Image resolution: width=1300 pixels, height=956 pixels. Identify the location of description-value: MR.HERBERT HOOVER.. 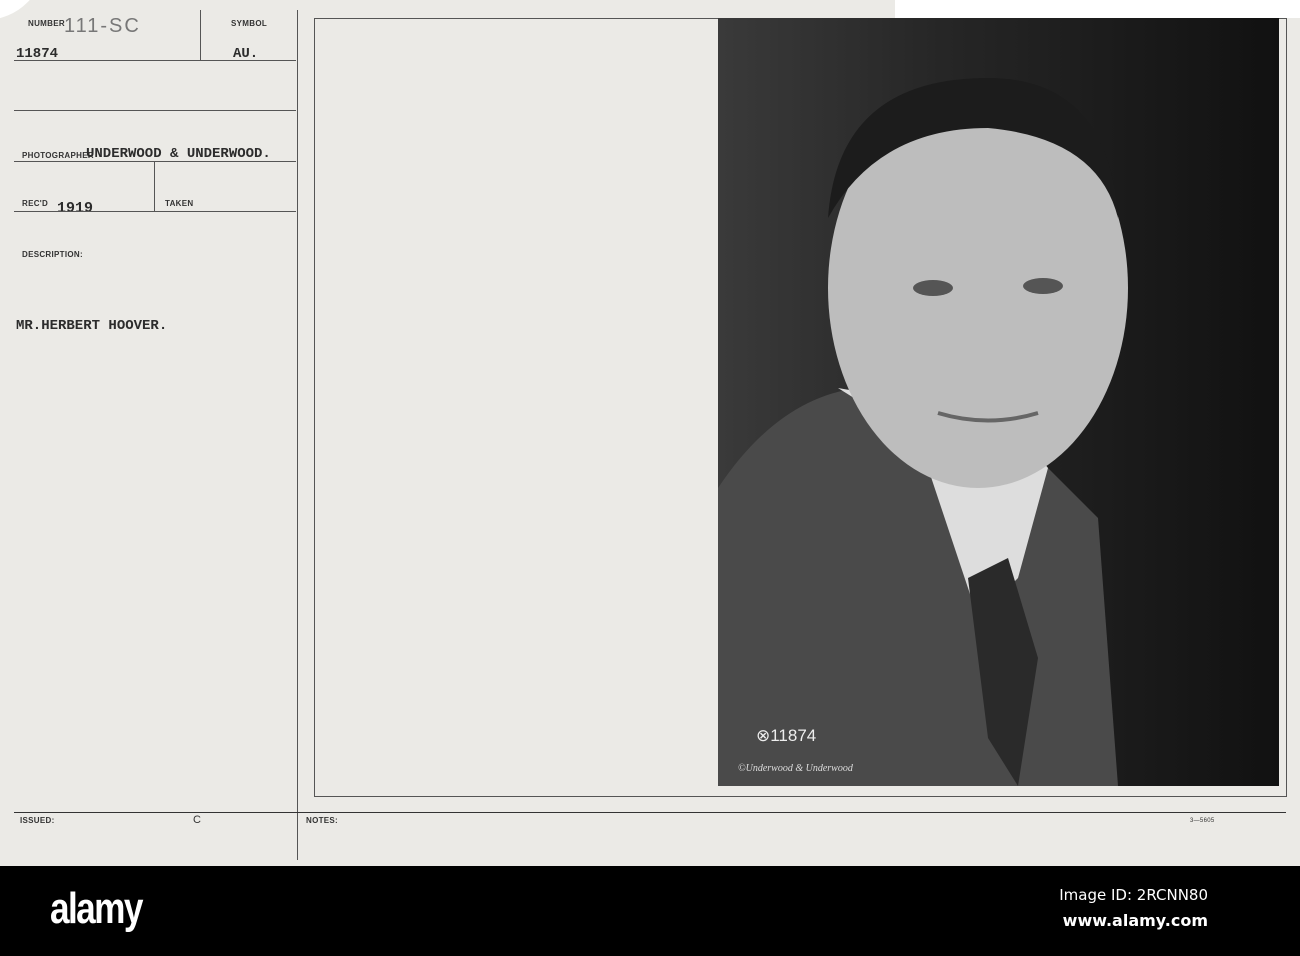
(92, 326).